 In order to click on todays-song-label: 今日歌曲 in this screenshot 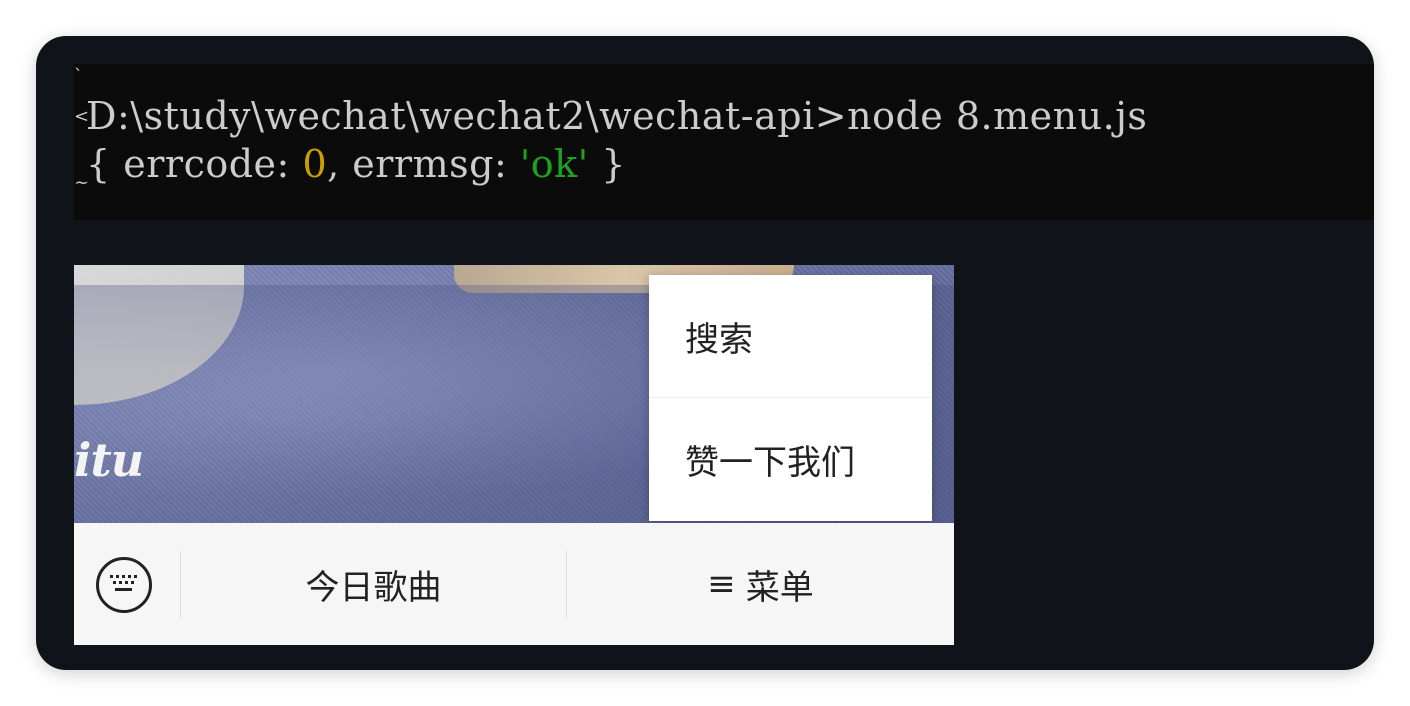, I will do `click(373, 587)`.